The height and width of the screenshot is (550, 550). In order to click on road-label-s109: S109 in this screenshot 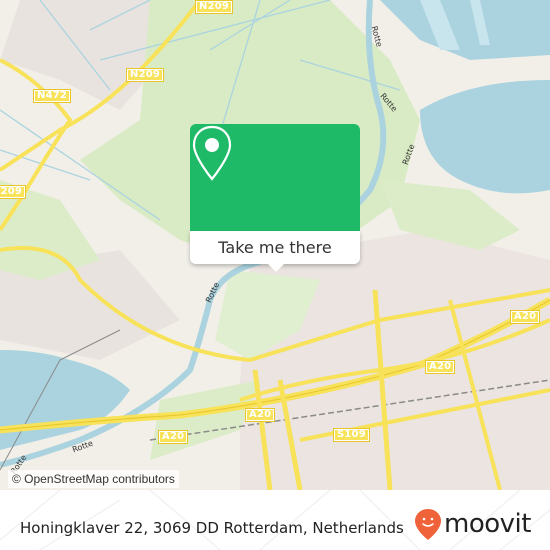, I will do `click(351, 435)`.